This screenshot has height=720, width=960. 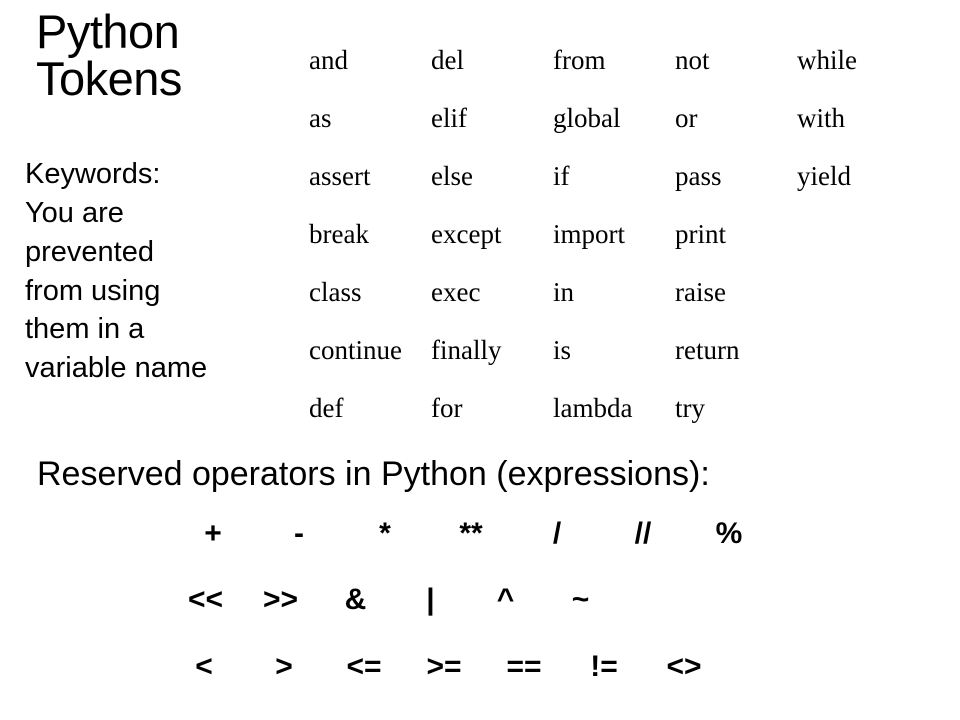 What do you see at coordinates (579, 59) in the screenshot?
I see `keyword-cell: from` at bounding box center [579, 59].